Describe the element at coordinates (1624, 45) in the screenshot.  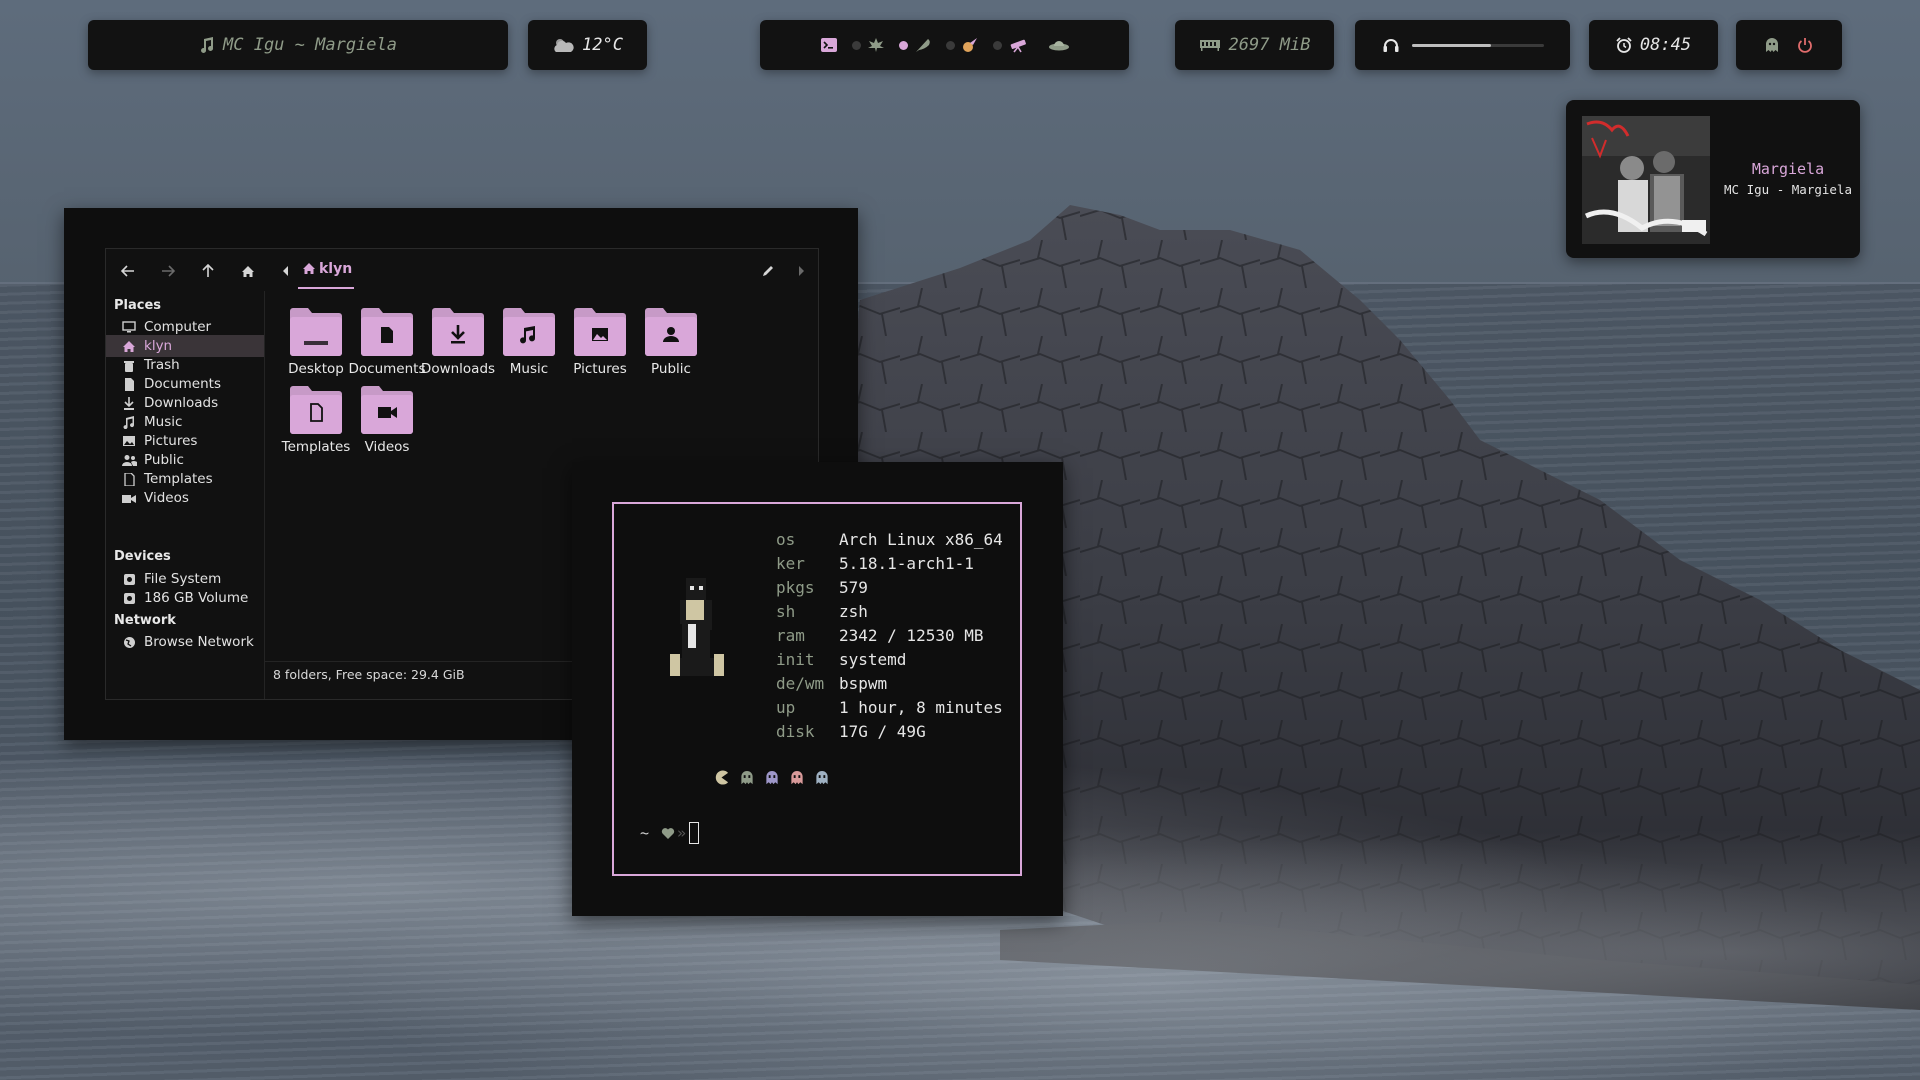
I see `alarm-clock-icon` at that location.